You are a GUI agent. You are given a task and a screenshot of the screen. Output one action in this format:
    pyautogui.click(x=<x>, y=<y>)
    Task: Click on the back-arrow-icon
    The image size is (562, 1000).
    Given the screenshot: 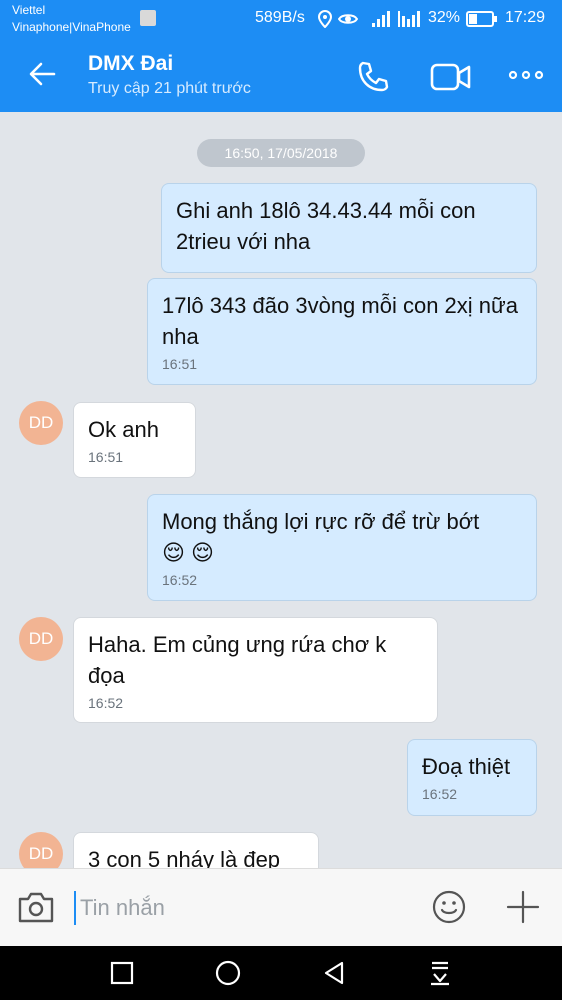 What is the action you would take?
    pyautogui.click(x=42, y=74)
    